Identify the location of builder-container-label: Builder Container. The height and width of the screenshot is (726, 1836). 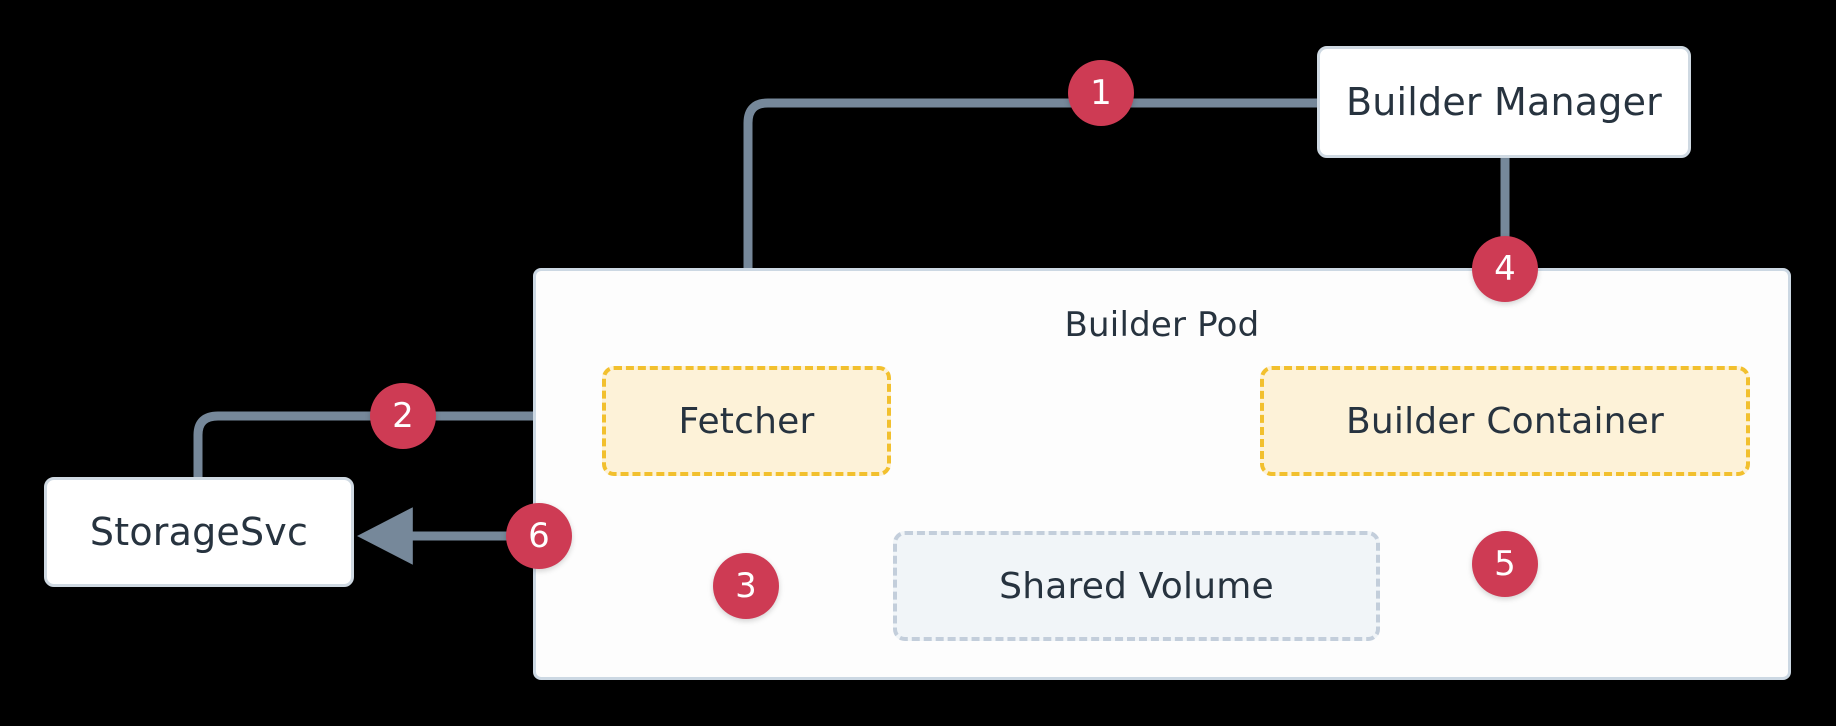
(1505, 421).